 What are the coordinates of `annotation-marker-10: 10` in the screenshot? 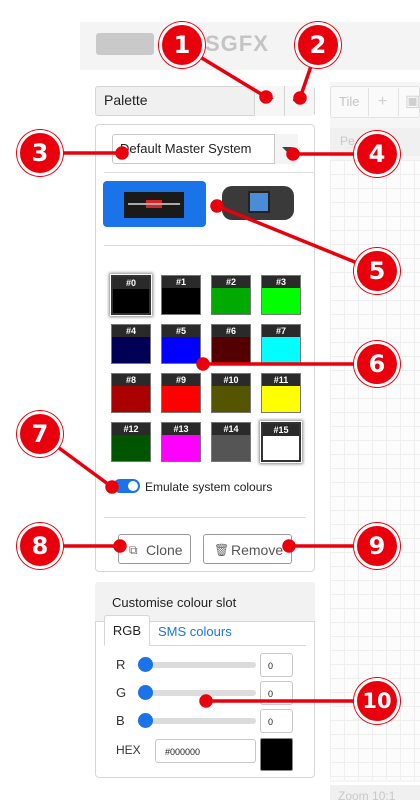 It's located at (377, 701).